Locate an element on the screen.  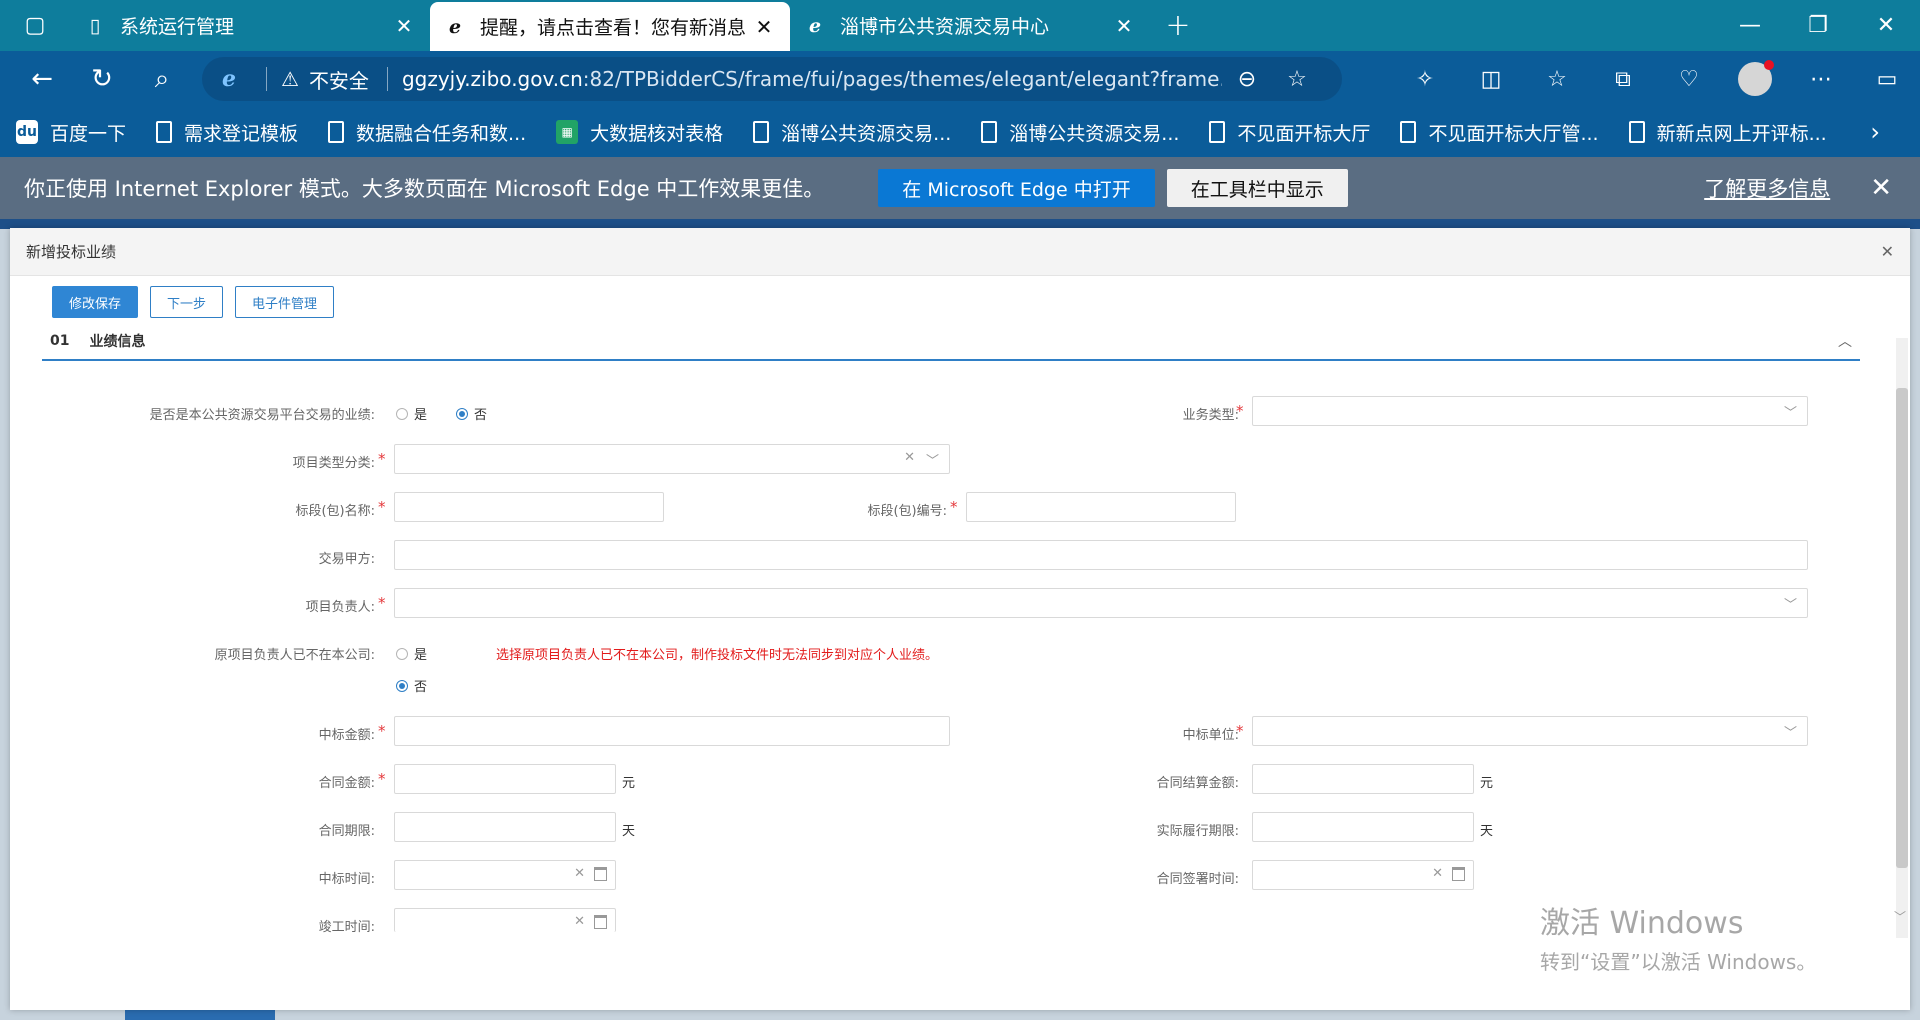
completion-time-datepicker: ✕ is located at coordinates (505, 920).